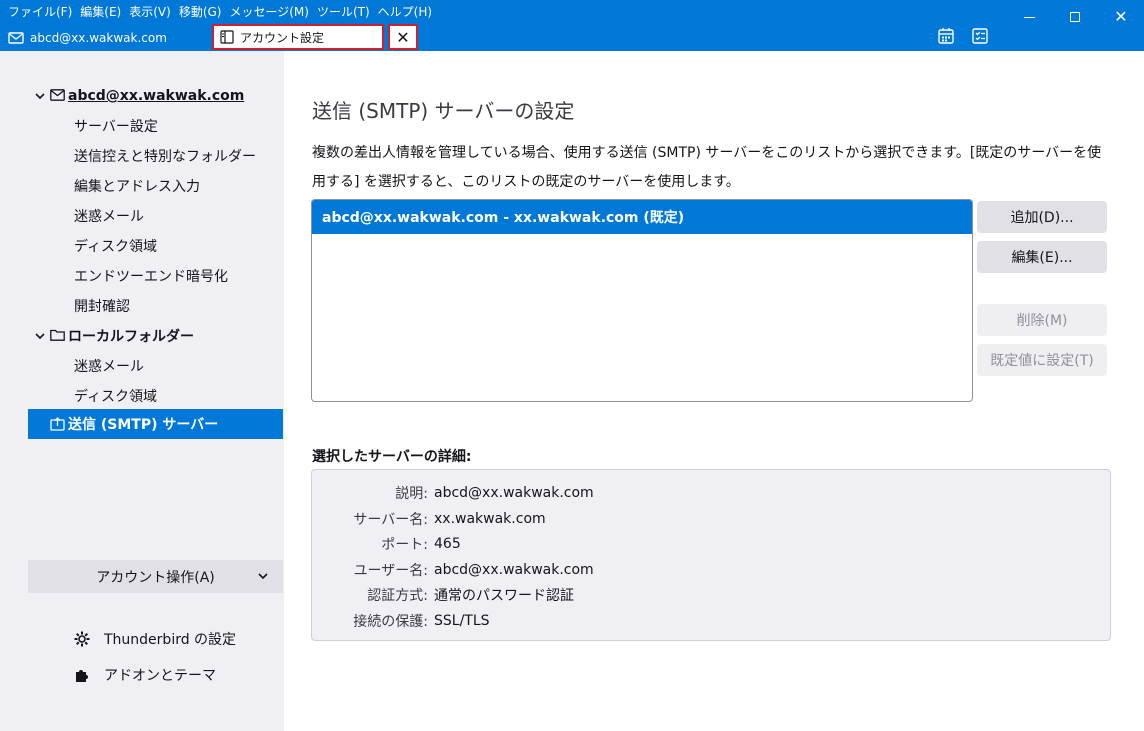 The height and width of the screenshot is (731, 1144). I want to click on local-folders-name: ローカルフォルダー, so click(131, 337).